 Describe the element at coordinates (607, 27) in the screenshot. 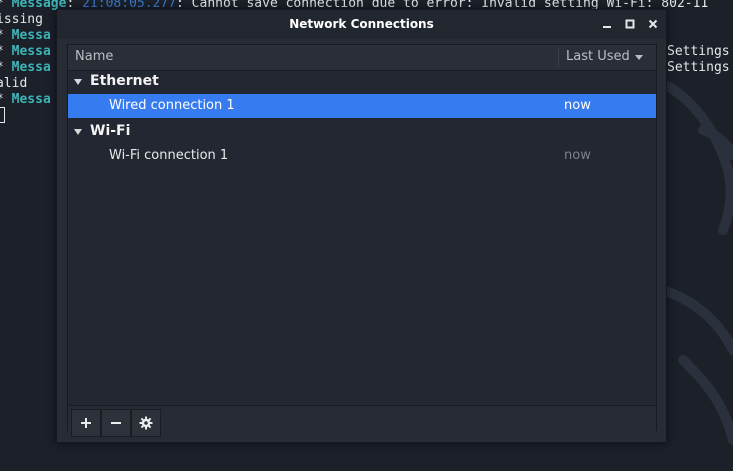

I see `minimize-icon` at that location.